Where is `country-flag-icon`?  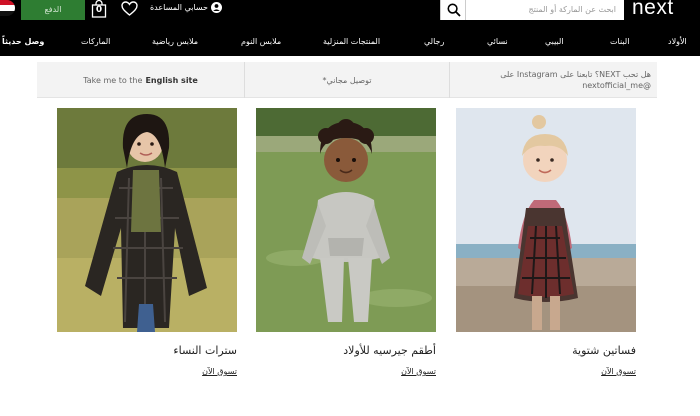
country-flag-icon is located at coordinates (7, 8).